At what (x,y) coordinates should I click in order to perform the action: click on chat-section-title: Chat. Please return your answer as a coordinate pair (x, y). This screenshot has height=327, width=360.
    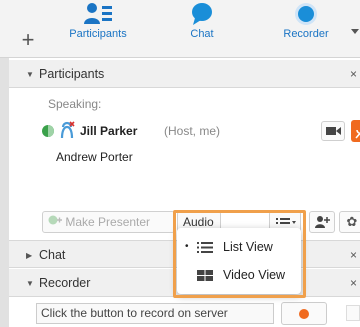
    Looking at the image, I should click on (52, 255).